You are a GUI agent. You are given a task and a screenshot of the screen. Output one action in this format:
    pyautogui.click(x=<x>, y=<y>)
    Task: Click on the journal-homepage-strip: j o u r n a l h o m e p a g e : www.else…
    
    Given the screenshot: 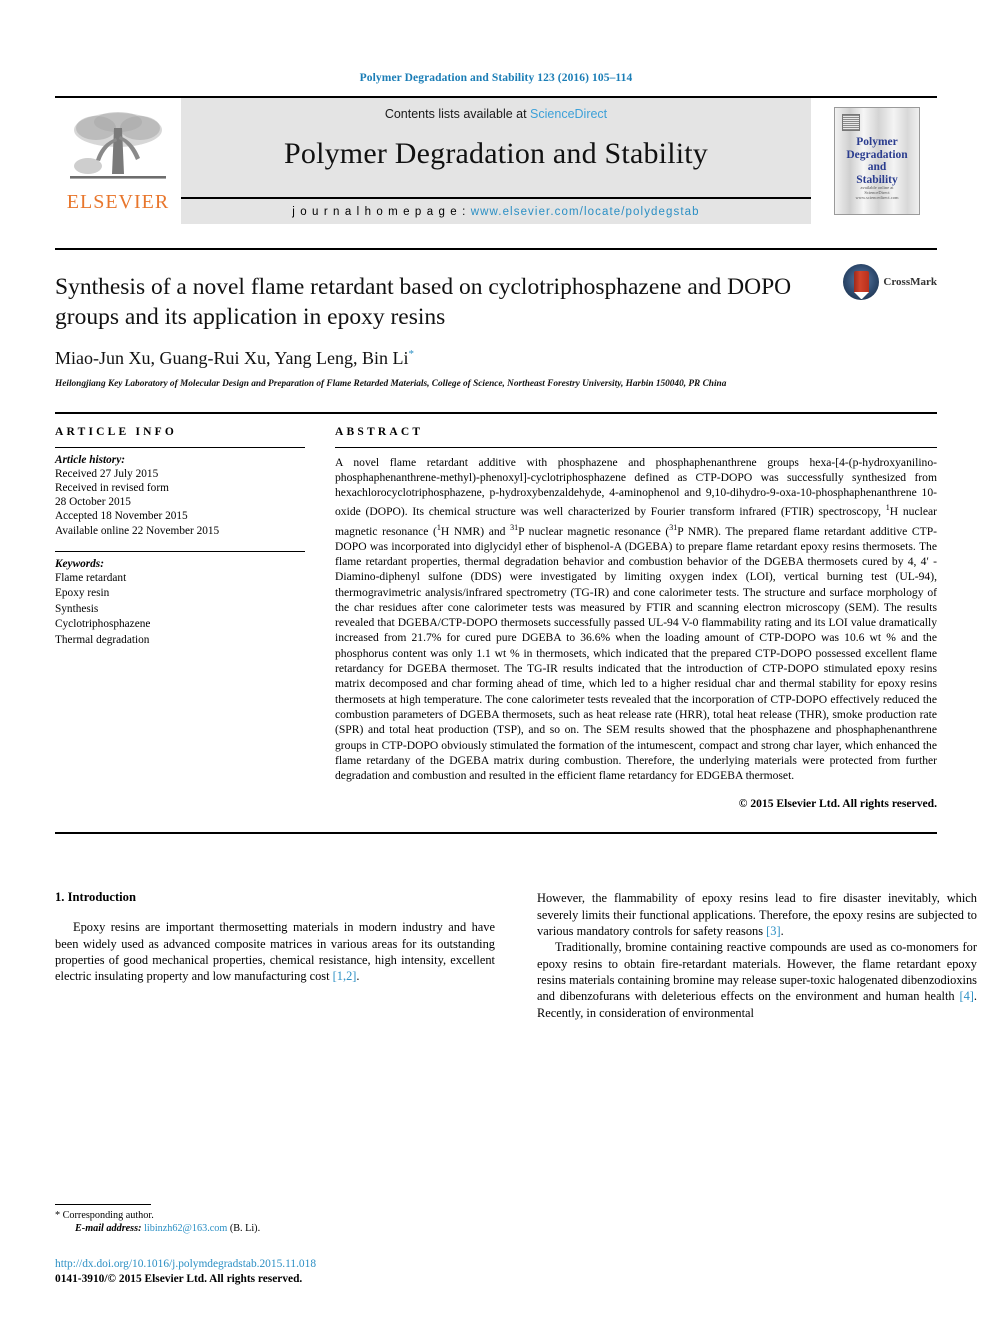 What is the action you would take?
    pyautogui.click(x=496, y=210)
    